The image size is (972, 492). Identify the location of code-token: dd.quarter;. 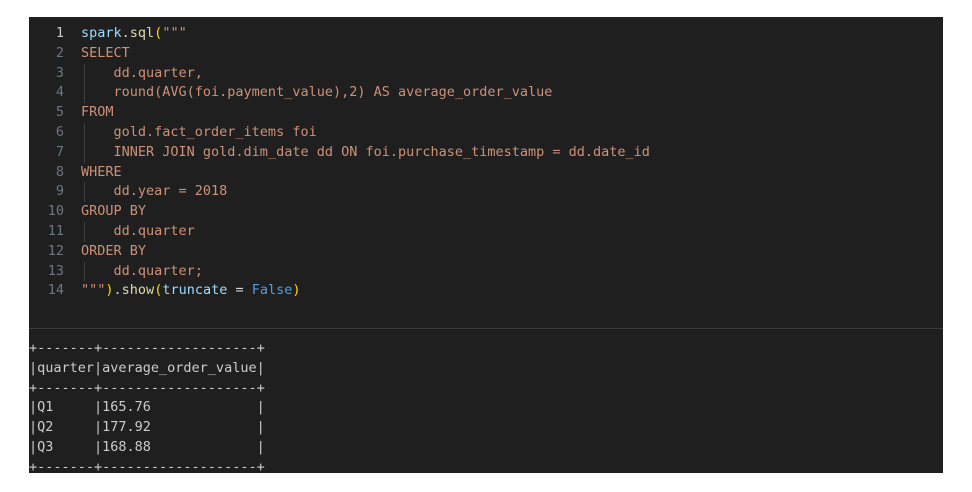
(142, 270).